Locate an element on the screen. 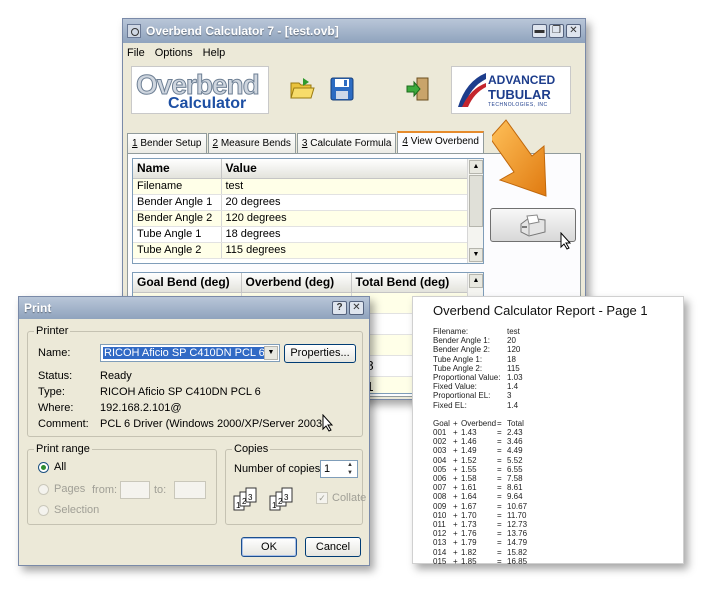 The height and width of the screenshot is (600, 718). ok-button: OK is located at coordinates (269, 547).